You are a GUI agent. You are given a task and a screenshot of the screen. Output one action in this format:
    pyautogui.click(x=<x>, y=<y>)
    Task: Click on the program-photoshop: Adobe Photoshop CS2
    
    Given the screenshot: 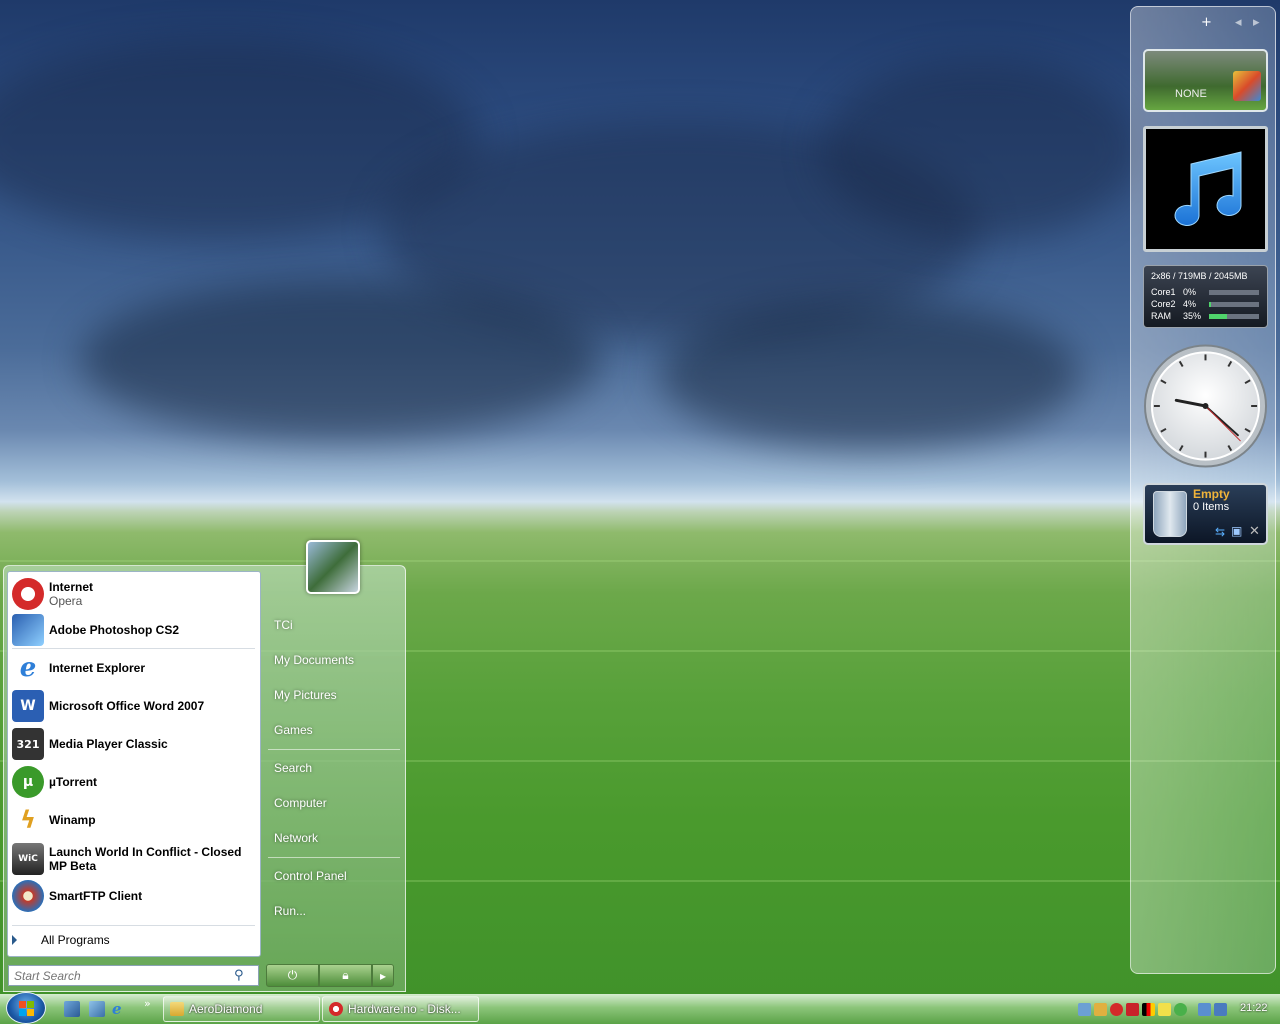 What is the action you would take?
    pyautogui.click(x=135, y=630)
    